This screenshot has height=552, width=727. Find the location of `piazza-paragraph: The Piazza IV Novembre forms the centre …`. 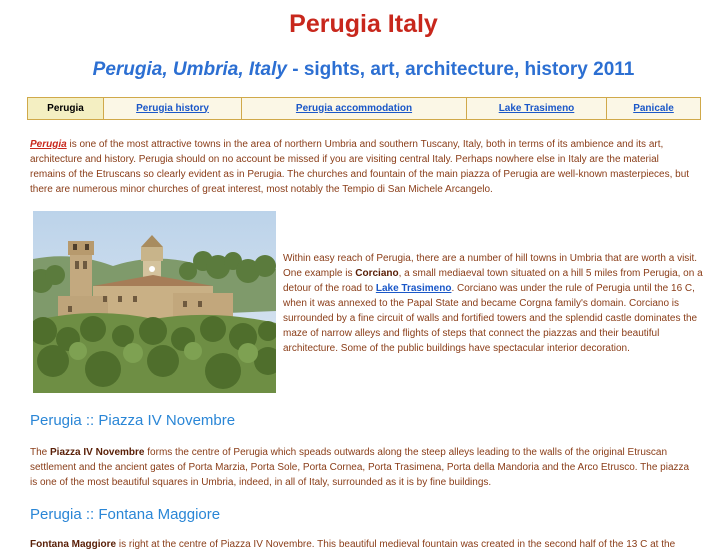

piazza-paragraph: The Piazza IV Novembre forms the centre … is located at coordinates (362, 467).